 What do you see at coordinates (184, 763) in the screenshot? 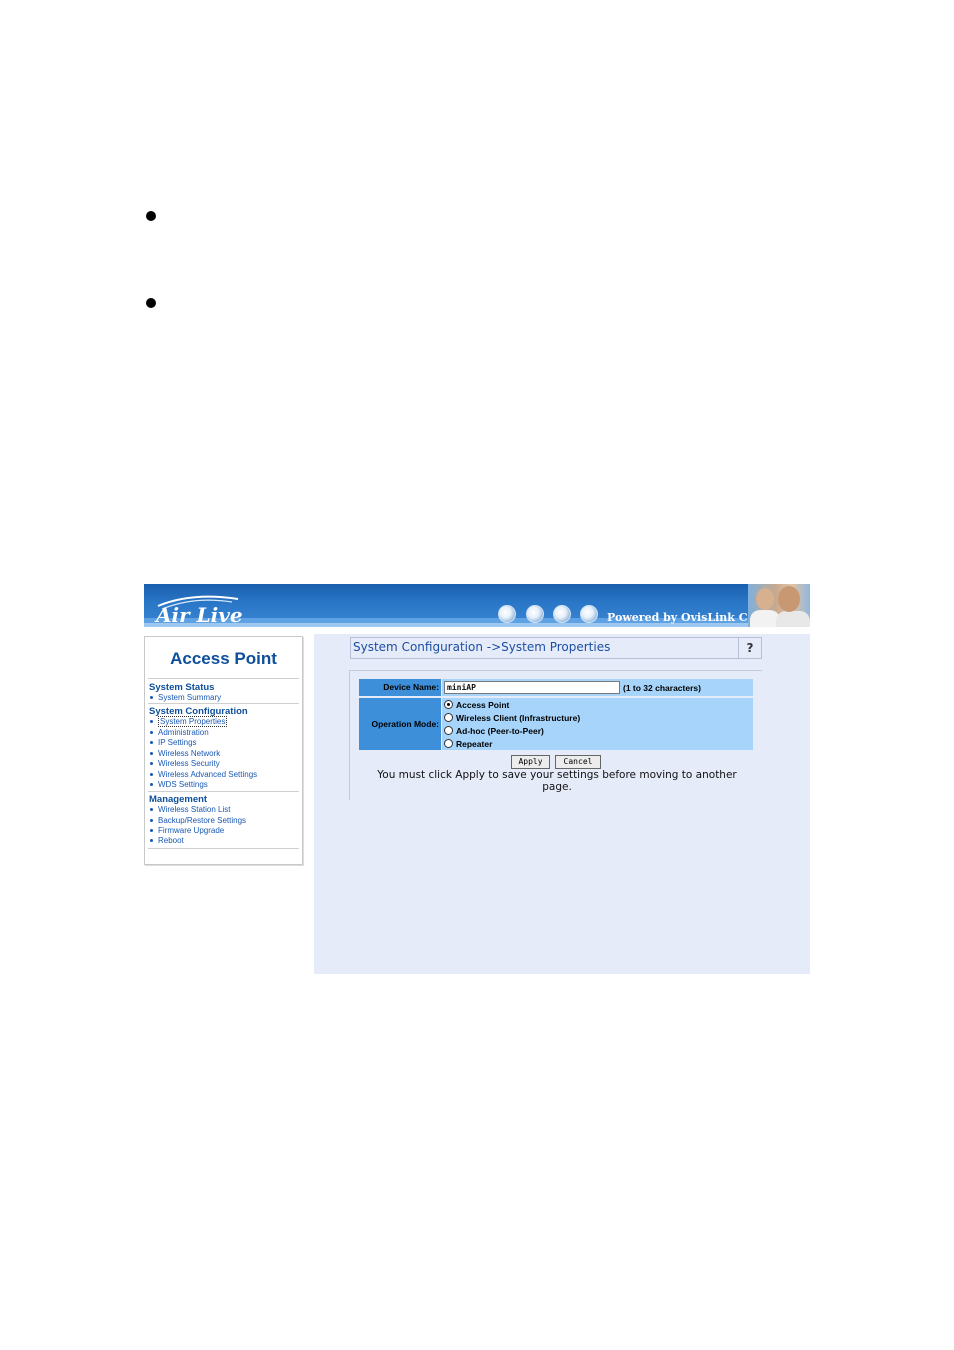
I see `sidebar-item-wireless-security: Wireless Security` at bounding box center [184, 763].